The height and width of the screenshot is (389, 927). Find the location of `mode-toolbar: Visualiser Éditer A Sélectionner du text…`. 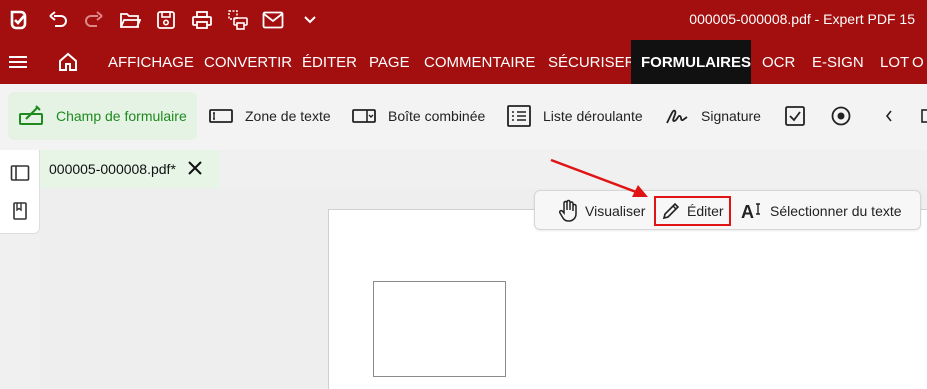

mode-toolbar: Visualiser Éditer A Sélectionner du text… is located at coordinates (727, 210).